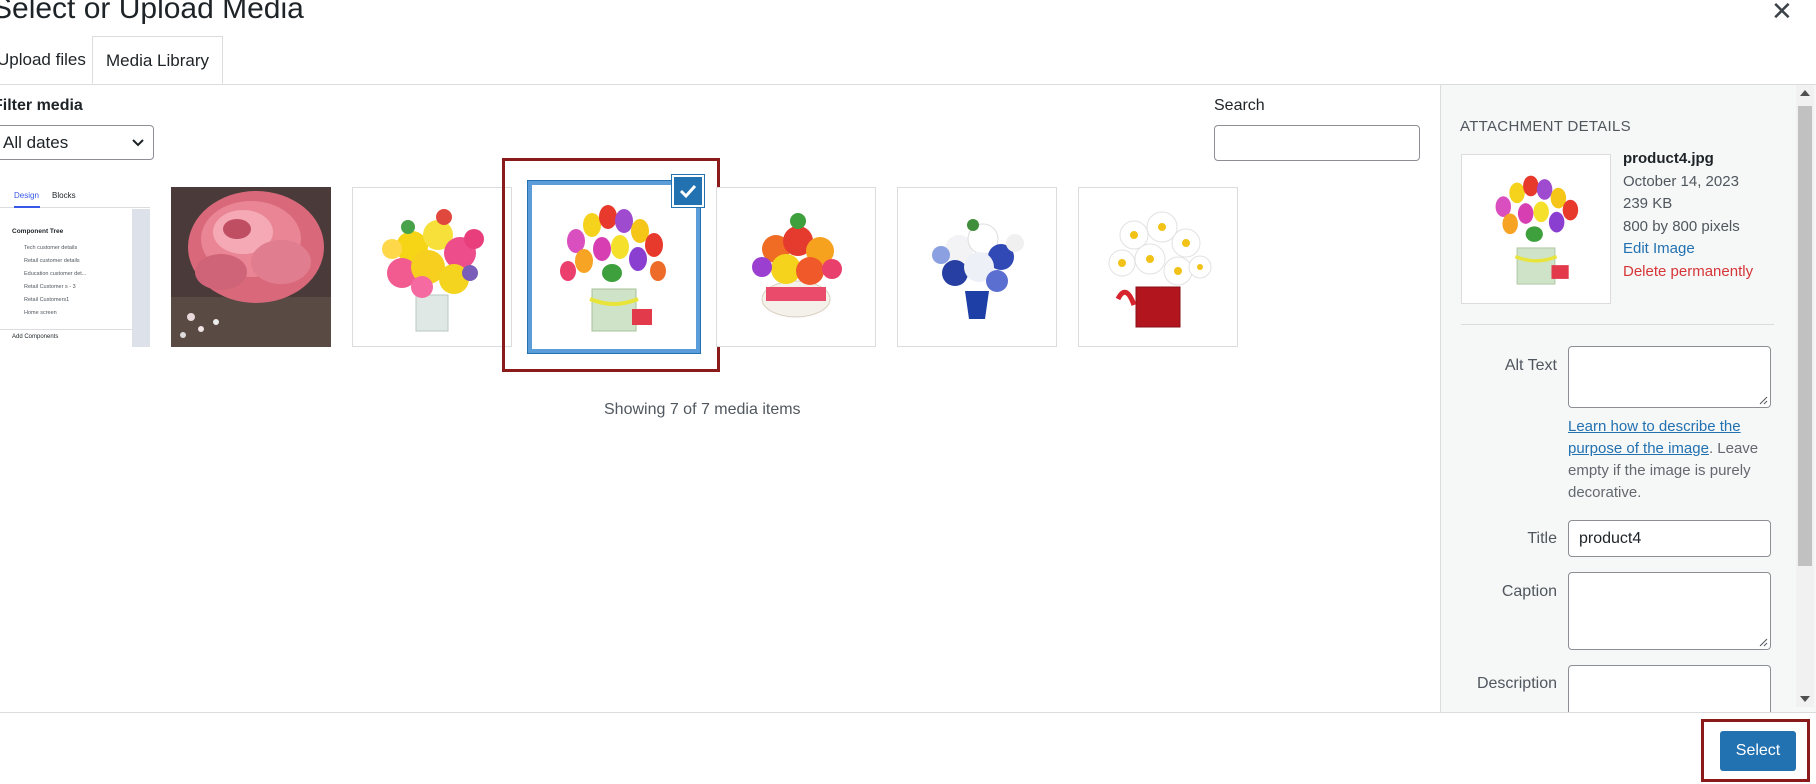 The height and width of the screenshot is (784, 1816). What do you see at coordinates (908, 712) in the screenshot?
I see `footer-divider` at bounding box center [908, 712].